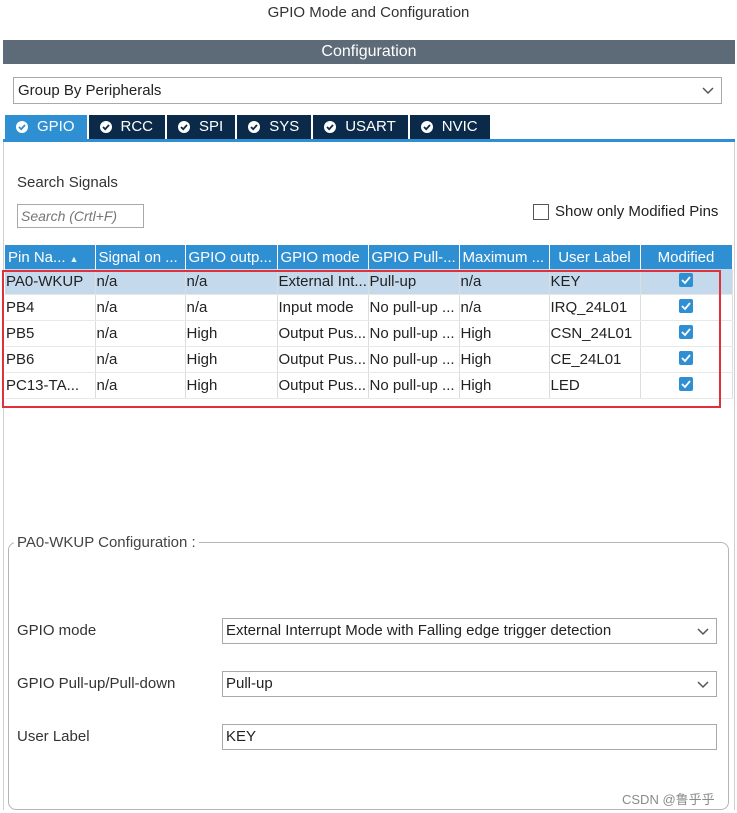  What do you see at coordinates (67, 182) in the screenshot?
I see `search-signals-label: Search Signals` at bounding box center [67, 182].